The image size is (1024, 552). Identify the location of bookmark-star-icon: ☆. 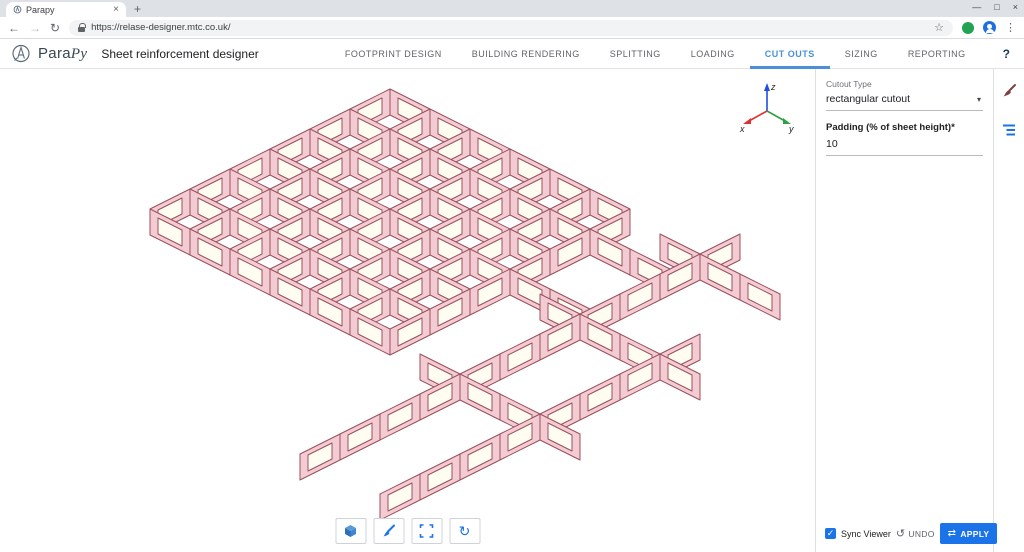
(939, 27).